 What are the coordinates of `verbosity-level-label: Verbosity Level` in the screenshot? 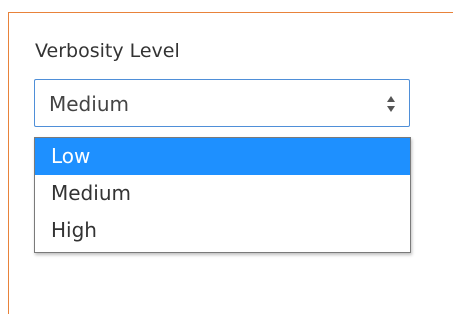 It's located at (107, 51).